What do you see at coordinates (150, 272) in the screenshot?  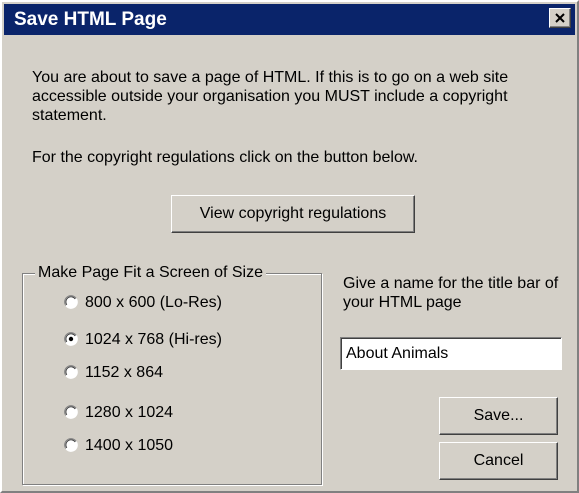 I see `screen-size-legend: Make Page Fit a Screen of Size` at bounding box center [150, 272].